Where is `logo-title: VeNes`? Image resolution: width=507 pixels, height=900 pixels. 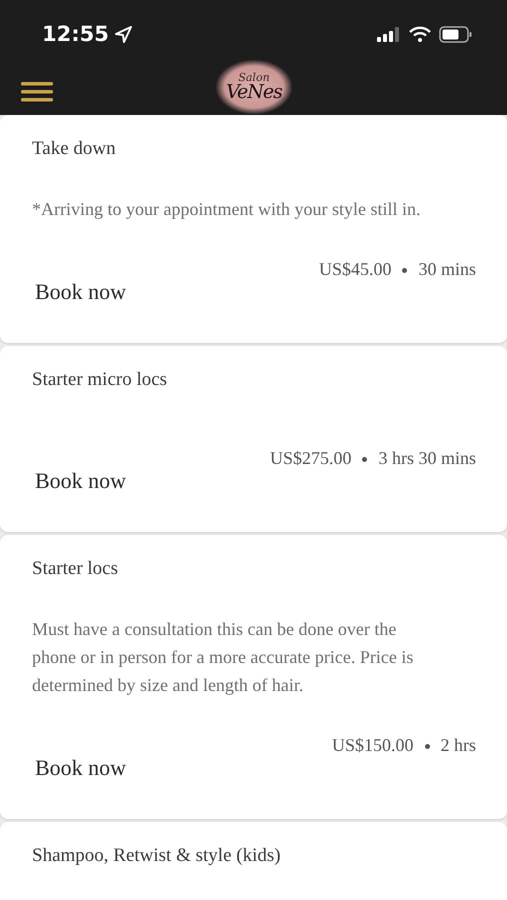 logo-title: VeNes is located at coordinates (254, 92).